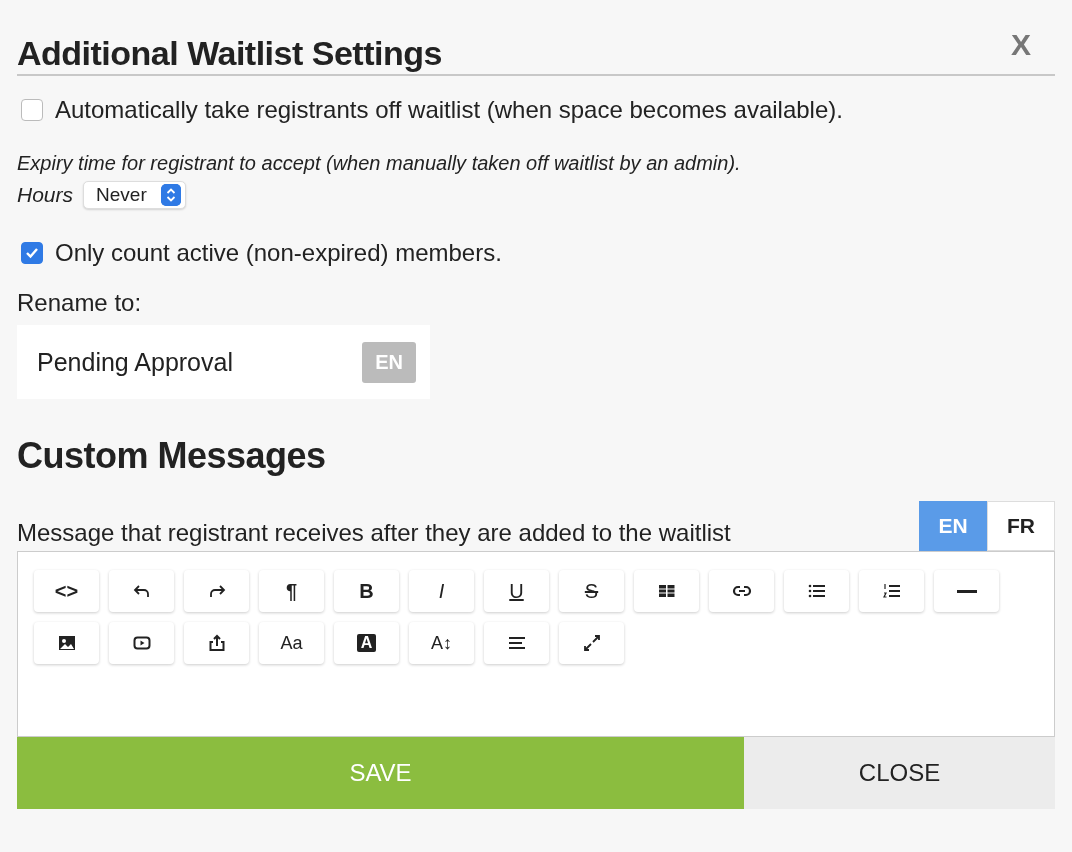 This screenshot has height=852, width=1072. Describe the element at coordinates (170, 195) in the screenshot. I see `dropdown-arrows-icon` at that location.